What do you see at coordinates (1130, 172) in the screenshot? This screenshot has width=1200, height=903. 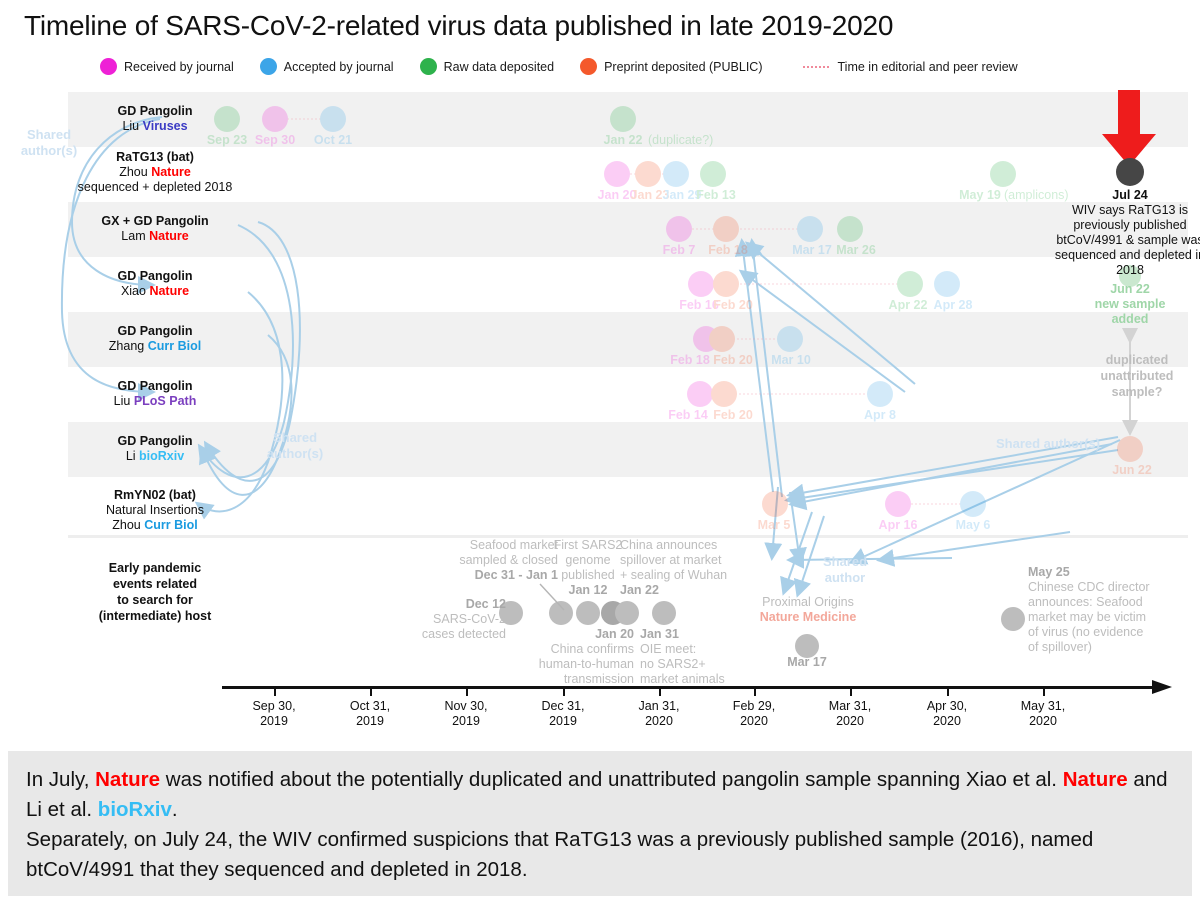 I see `jul24-marker-dot` at bounding box center [1130, 172].